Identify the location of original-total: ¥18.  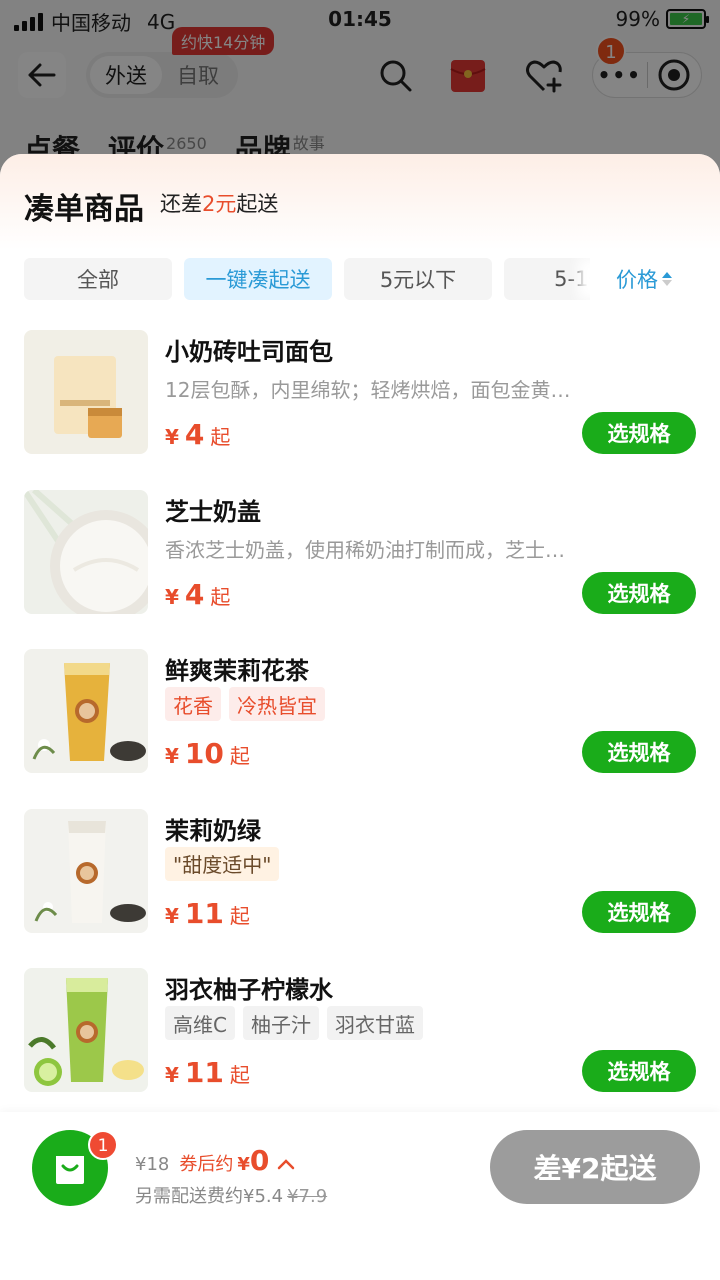
(152, 1164).